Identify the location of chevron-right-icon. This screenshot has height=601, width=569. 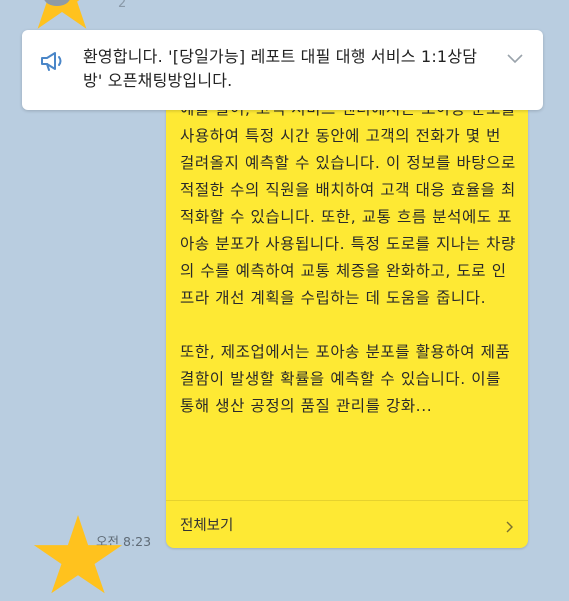
(509, 527).